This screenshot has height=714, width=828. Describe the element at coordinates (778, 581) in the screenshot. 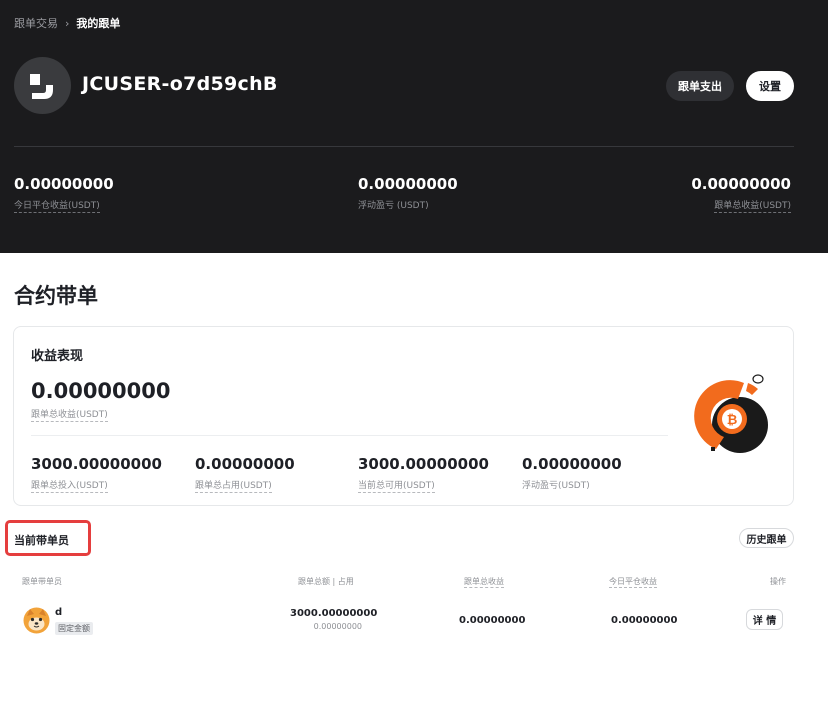

I see `column-header-action: 操作` at that location.